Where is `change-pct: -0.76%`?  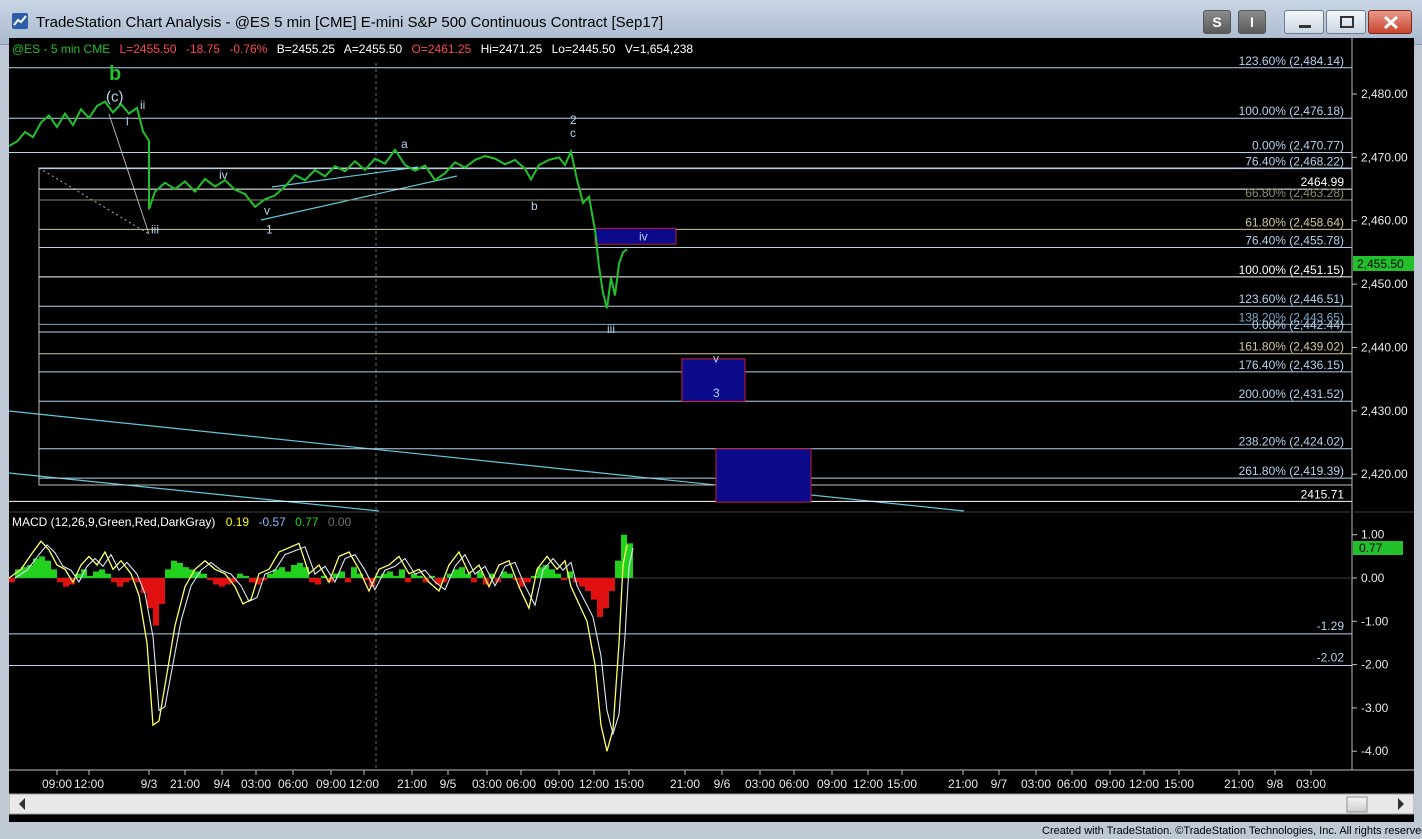 change-pct: -0.76% is located at coordinates (248, 49).